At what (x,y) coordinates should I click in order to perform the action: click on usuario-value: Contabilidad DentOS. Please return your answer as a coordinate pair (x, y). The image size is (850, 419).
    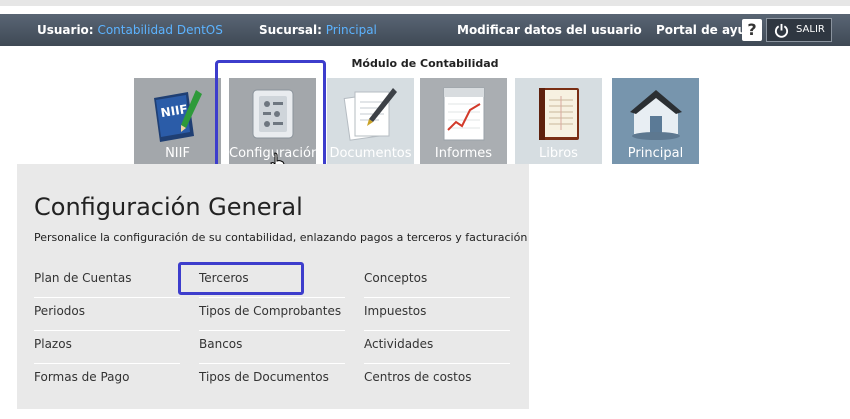
    Looking at the image, I should click on (159, 30).